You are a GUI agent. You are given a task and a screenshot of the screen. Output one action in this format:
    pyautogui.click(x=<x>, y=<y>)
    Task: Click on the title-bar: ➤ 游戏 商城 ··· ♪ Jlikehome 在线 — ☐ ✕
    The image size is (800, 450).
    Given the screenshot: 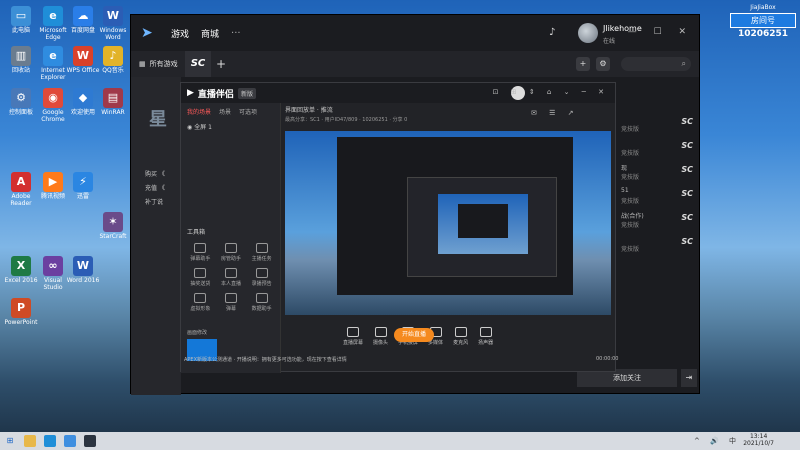 What is the action you would take?
    pyautogui.click(x=415, y=33)
    